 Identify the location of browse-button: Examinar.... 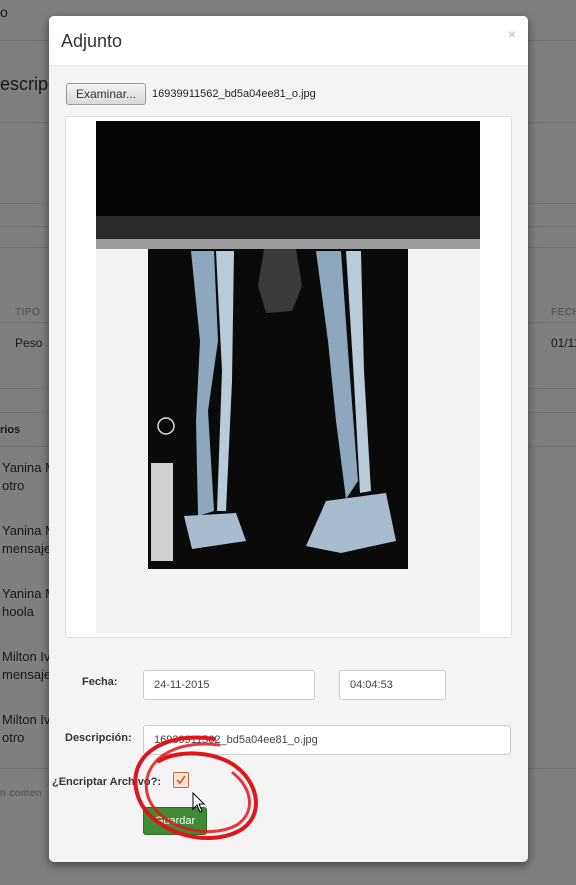
(106, 94).